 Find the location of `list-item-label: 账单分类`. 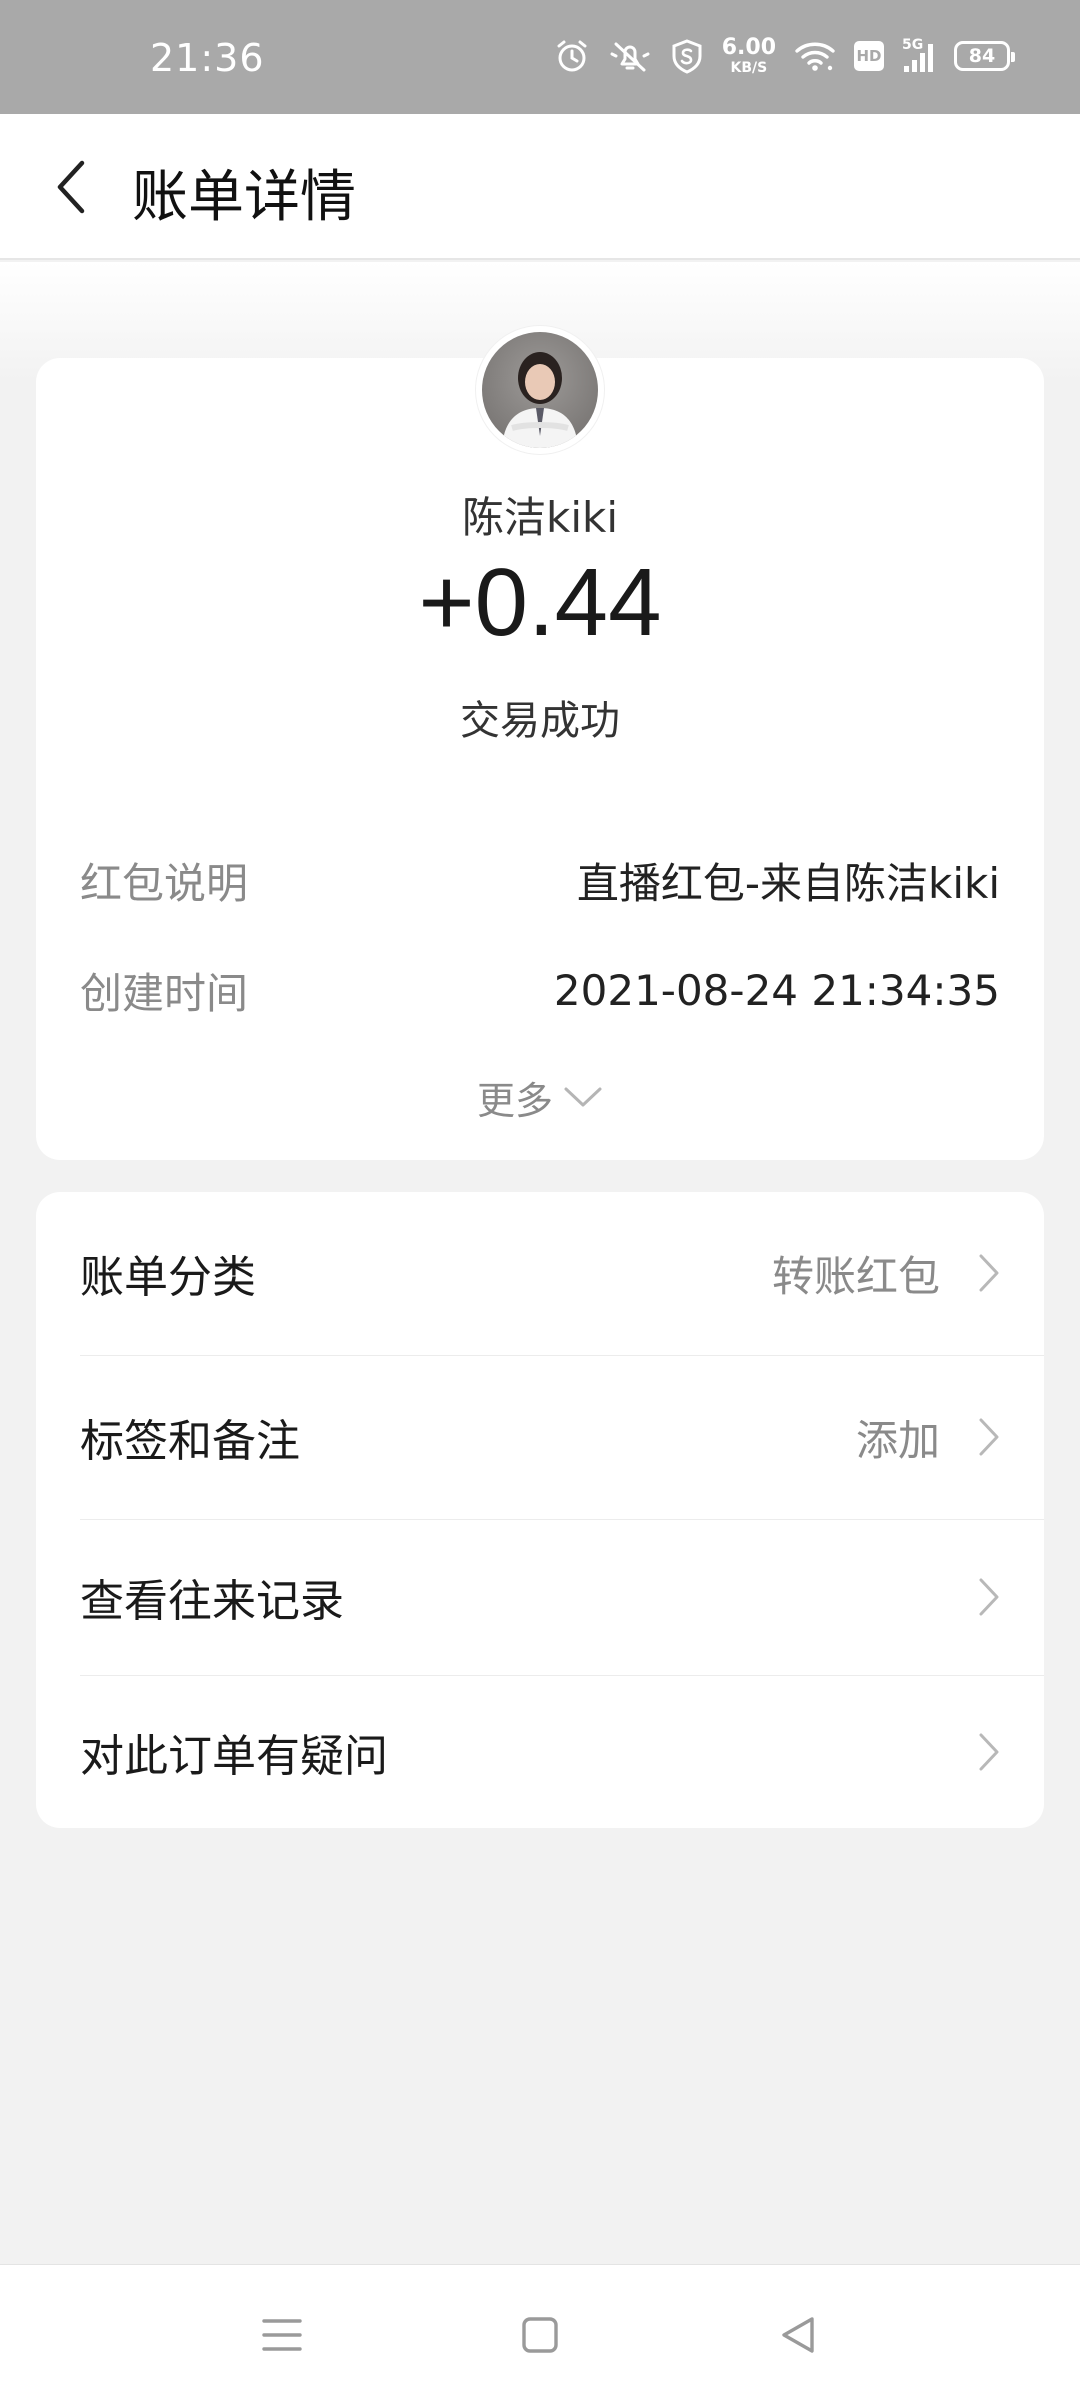

list-item-label: 账单分类 is located at coordinates (168, 1277).